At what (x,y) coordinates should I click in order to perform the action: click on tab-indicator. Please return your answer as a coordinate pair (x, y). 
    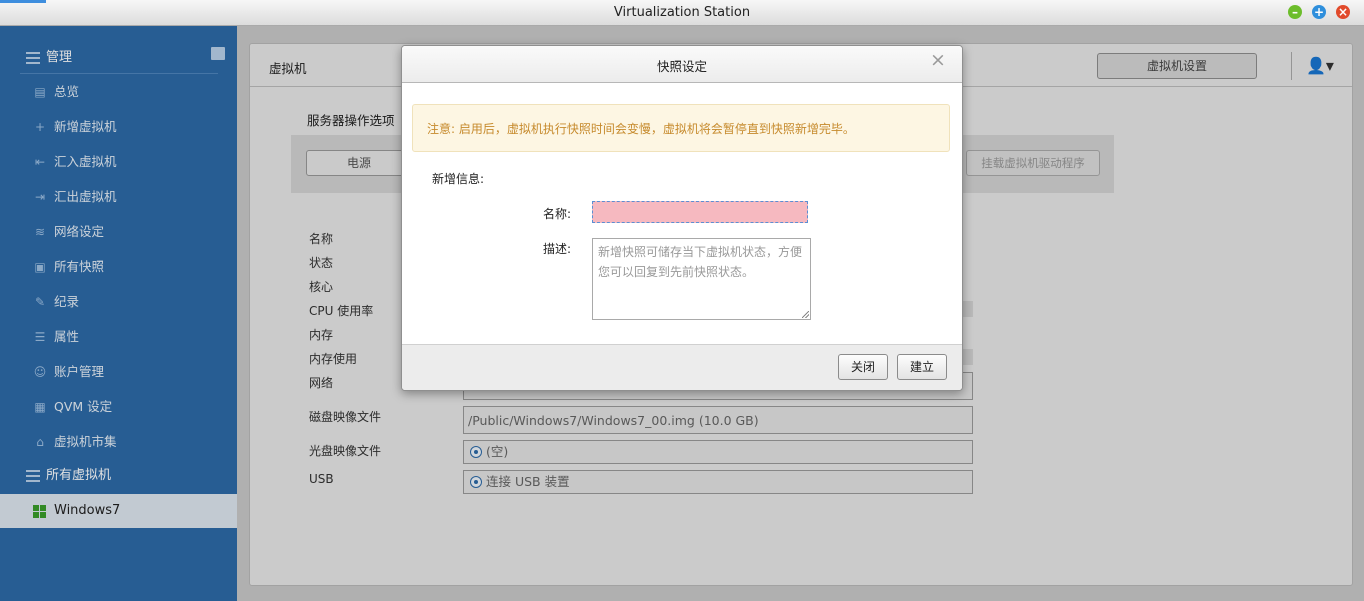
    Looking at the image, I should click on (23, 1).